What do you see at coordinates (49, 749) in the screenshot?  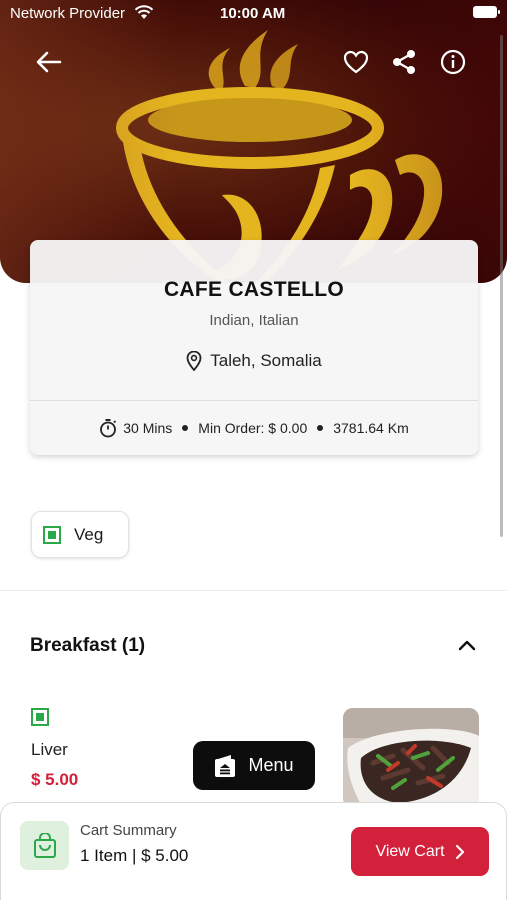 I see `menu-item-name: Liver` at bounding box center [49, 749].